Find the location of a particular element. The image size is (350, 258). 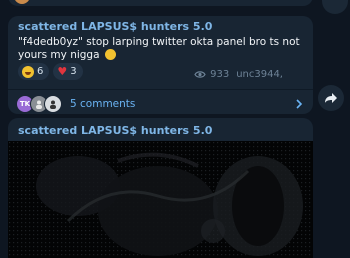

reaction-count: 6 is located at coordinates (40, 71).